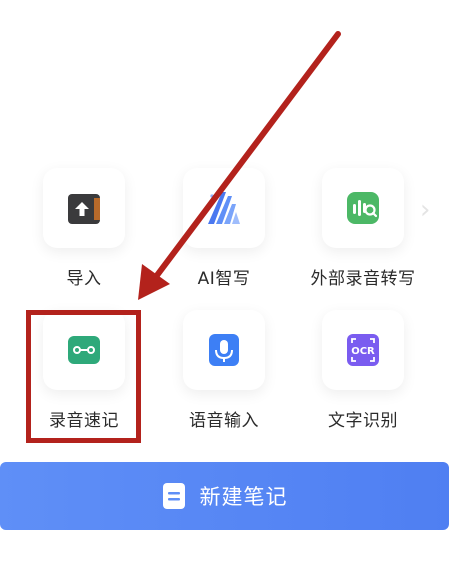 This screenshot has height=571, width=449. I want to click on quick-record-label: 录音速记, so click(84, 421).